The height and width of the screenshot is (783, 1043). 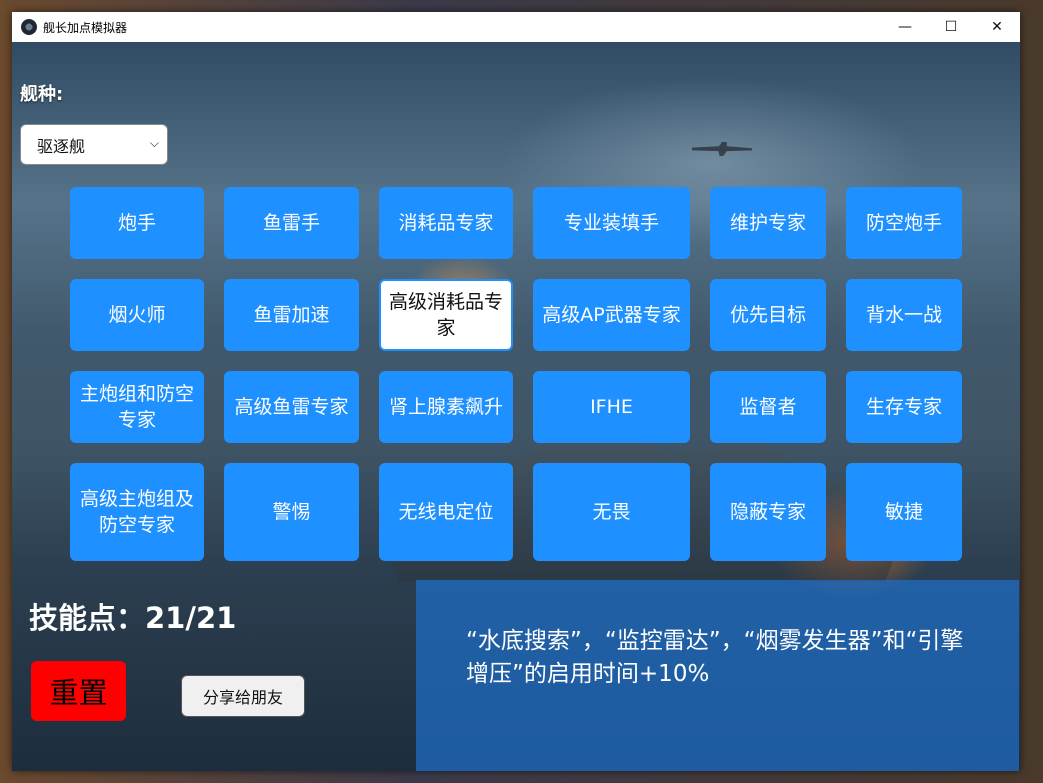 I want to click on skill-button: IFHE, so click(x=611, y=407).